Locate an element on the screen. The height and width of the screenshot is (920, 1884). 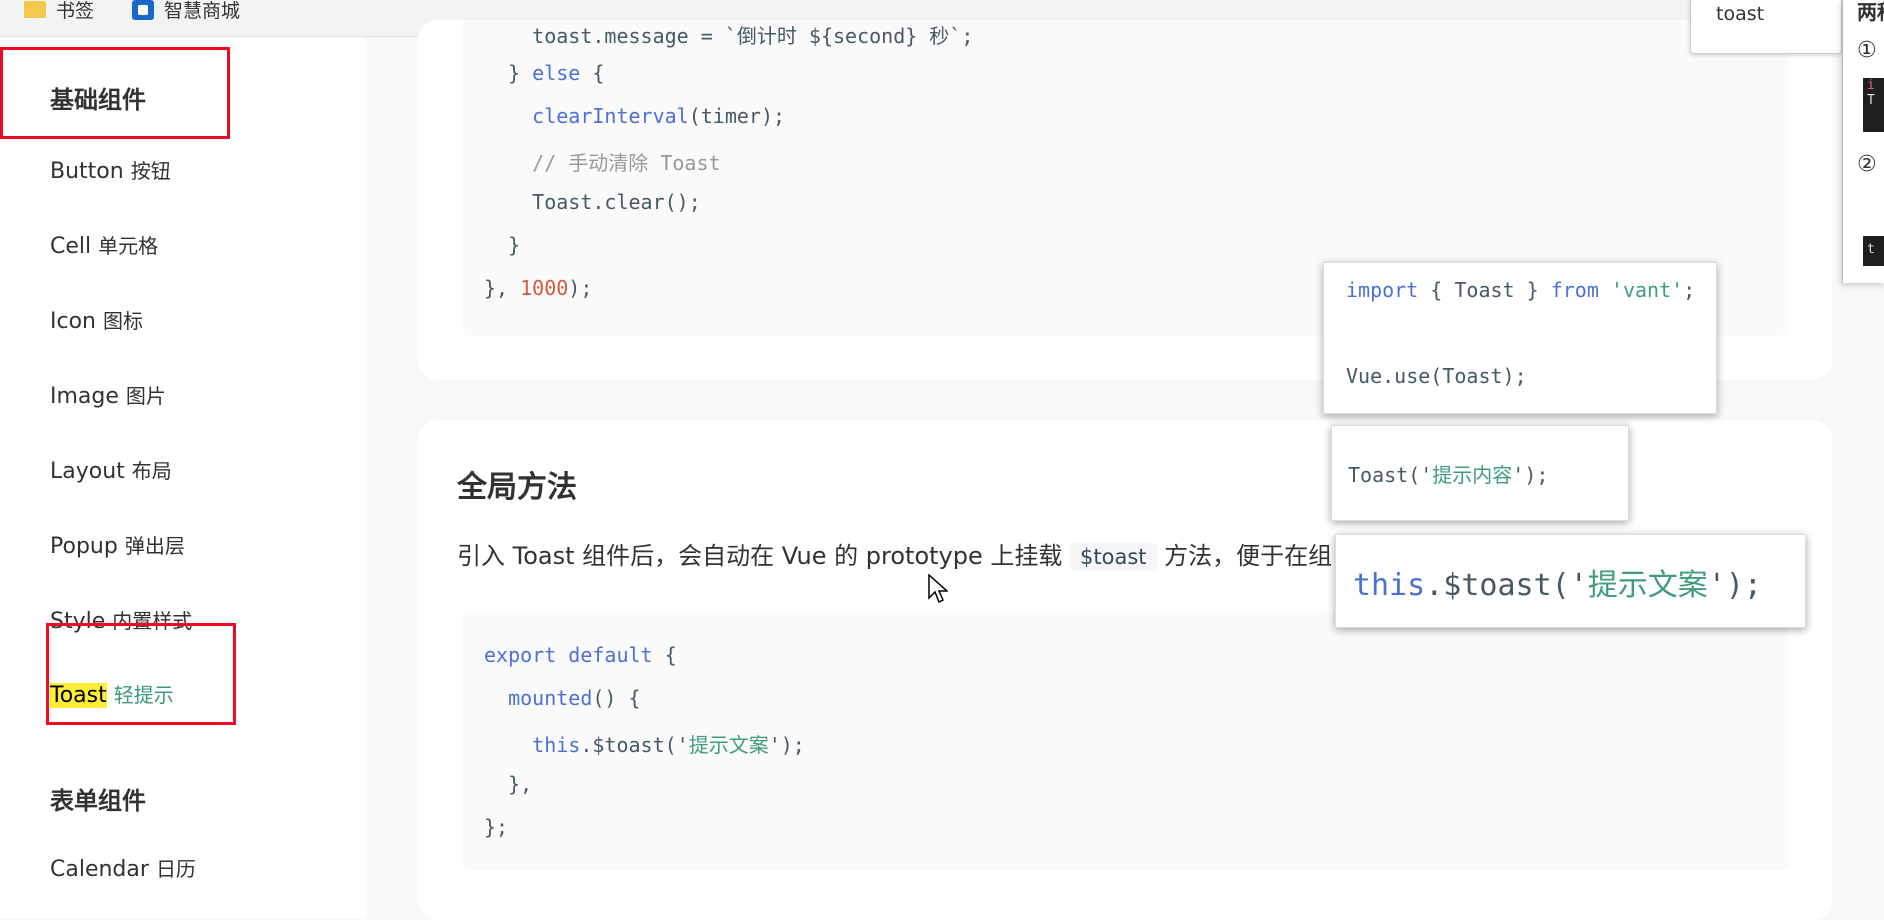
nav-item-layout: Layout 布局 is located at coordinates (111, 469).